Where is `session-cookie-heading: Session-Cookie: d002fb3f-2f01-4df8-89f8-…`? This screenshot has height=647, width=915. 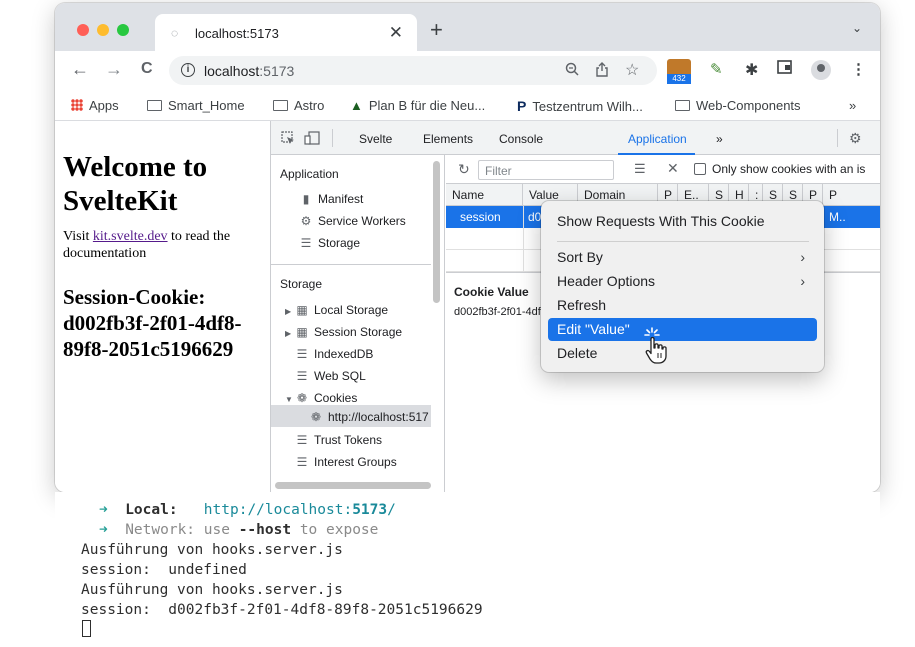 session-cookie-heading: Session-Cookie: d002fb3f-2f01-4df8-89f8-… is located at coordinates (152, 323).